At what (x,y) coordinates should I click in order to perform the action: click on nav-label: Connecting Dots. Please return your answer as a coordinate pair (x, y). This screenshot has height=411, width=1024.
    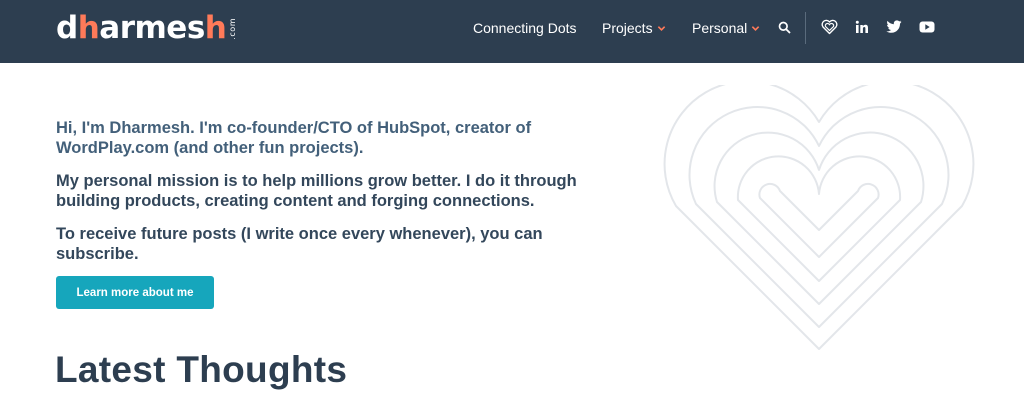
    Looking at the image, I should click on (525, 28).